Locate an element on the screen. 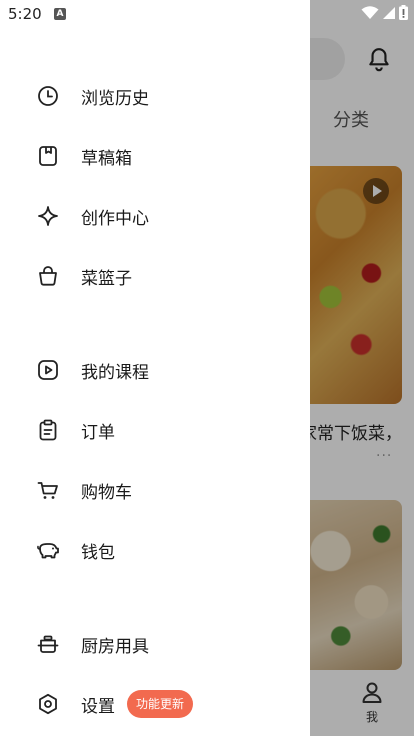 The height and width of the screenshot is (736, 414). sparkle-icon is located at coordinates (48, 216).